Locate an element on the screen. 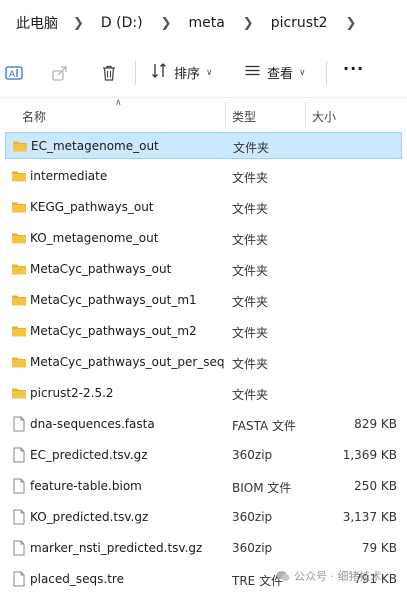  delete-icon is located at coordinates (109, 73).